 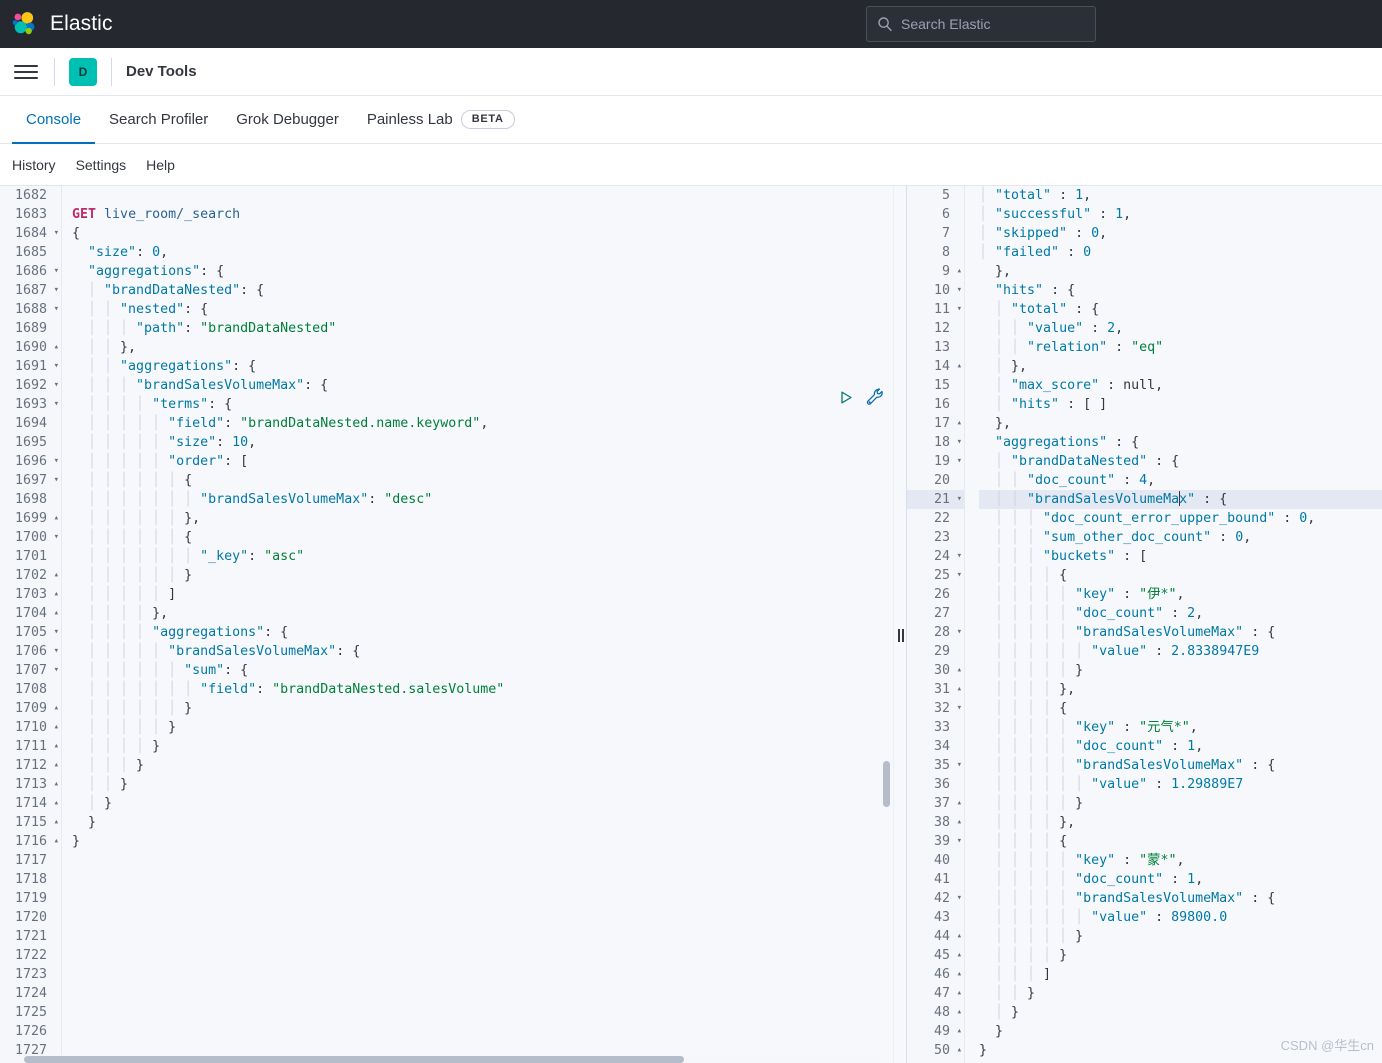 I want to click on tab-search-profiler: Search Profiler, so click(x=158, y=119).